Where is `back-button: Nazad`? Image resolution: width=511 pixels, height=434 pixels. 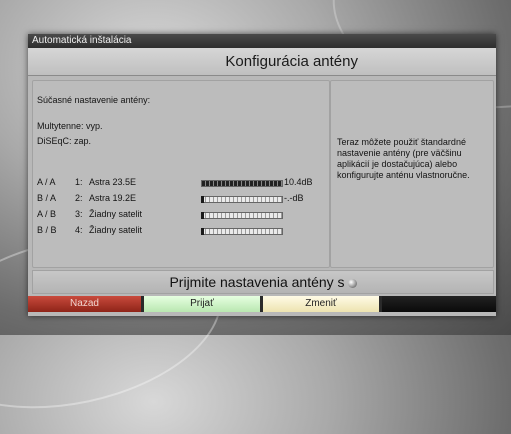
back-button: Nazad is located at coordinates (84, 304).